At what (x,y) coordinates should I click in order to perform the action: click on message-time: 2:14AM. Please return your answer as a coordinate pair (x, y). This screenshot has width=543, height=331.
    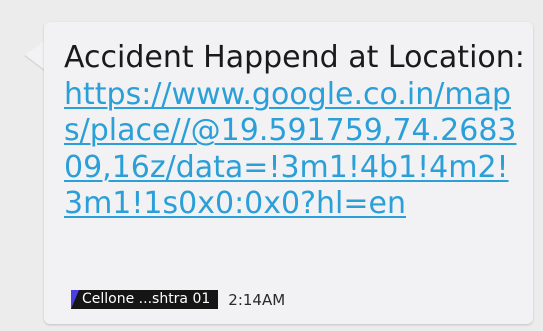
    Looking at the image, I should click on (257, 299).